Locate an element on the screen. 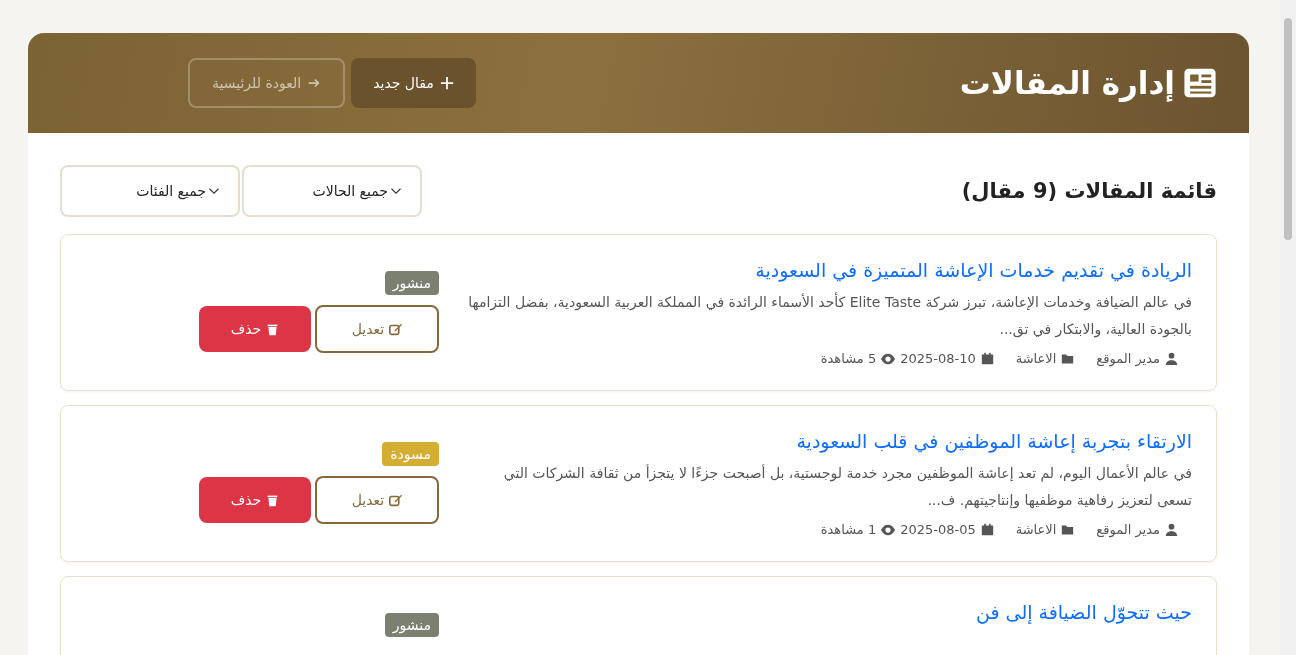  article-title: الريادة في تقديم خدمات الإعاشة المتميزة في السعودية is located at coordinates (830, 270).